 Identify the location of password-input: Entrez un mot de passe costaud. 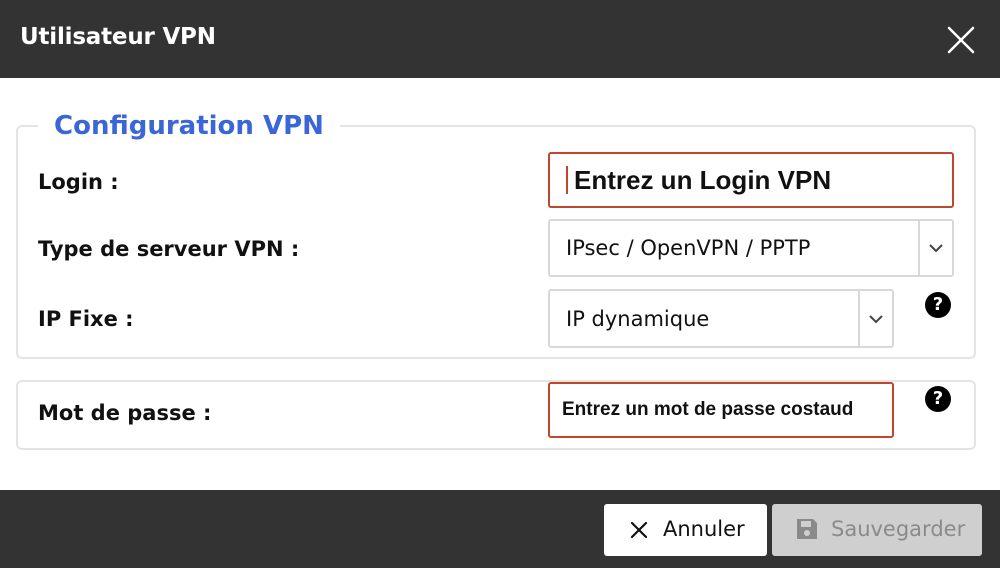
(721, 410).